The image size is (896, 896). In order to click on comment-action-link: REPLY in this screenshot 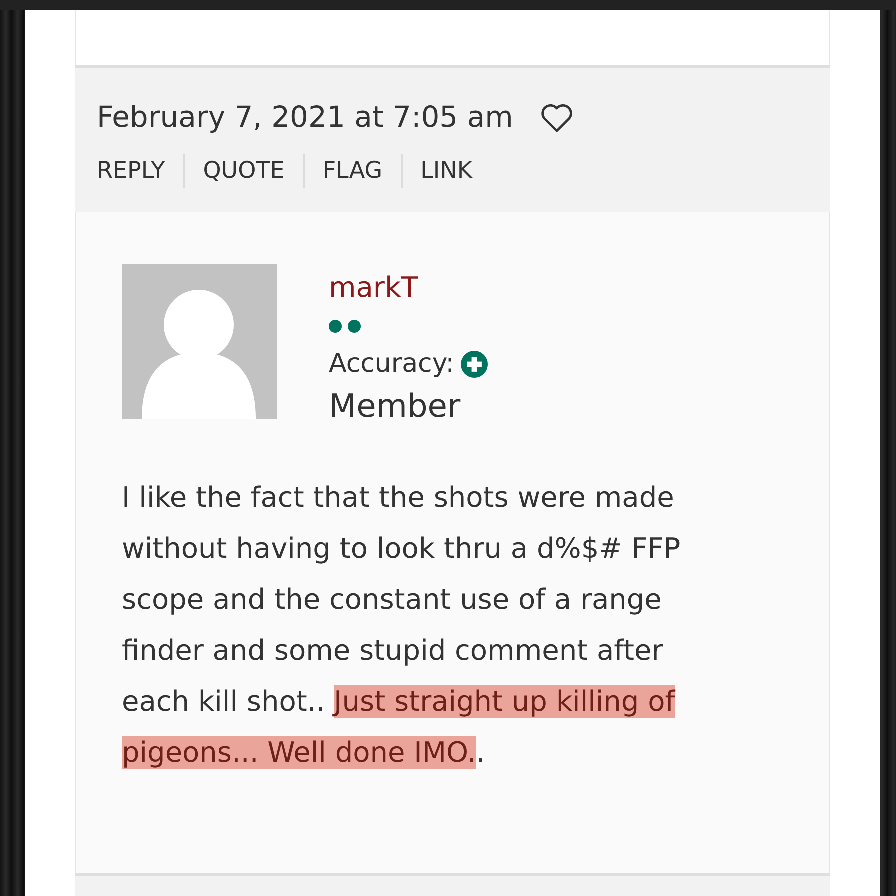, I will do `click(131, 171)`.